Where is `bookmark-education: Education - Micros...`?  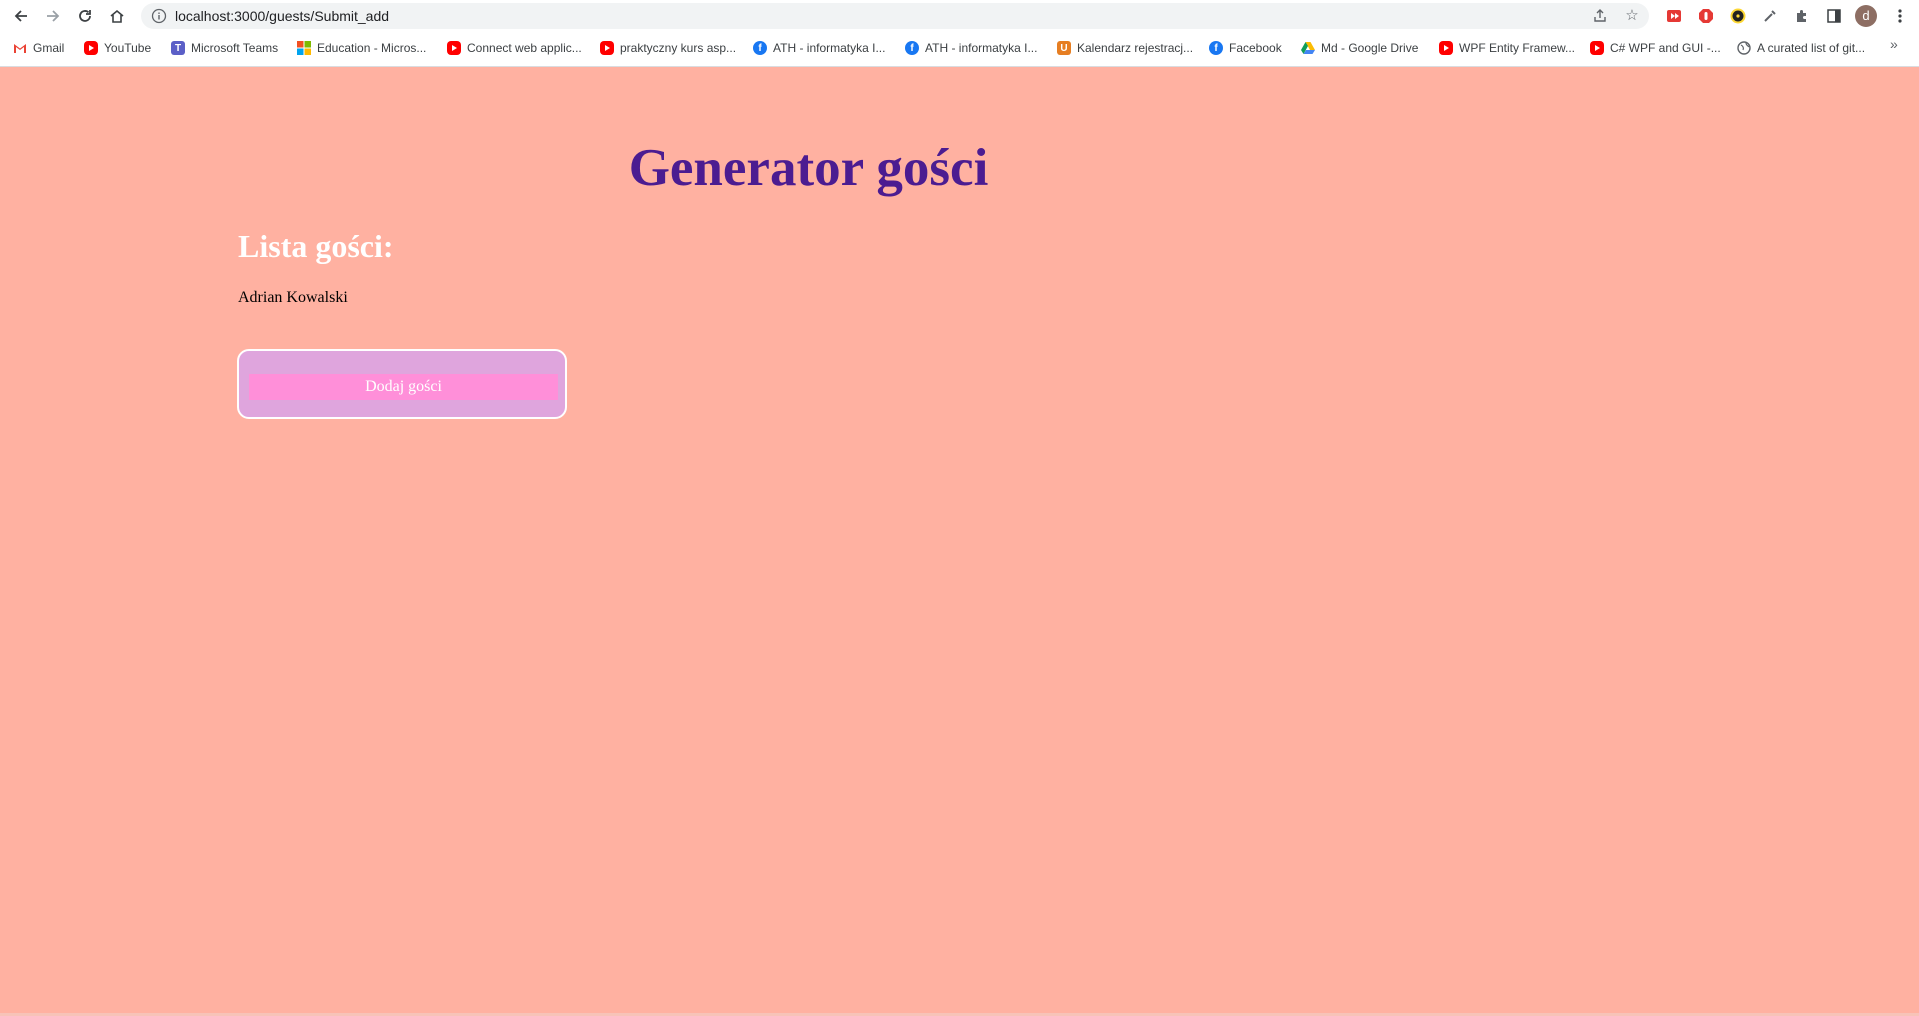 bookmark-education: Education - Micros... is located at coordinates (361, 48).